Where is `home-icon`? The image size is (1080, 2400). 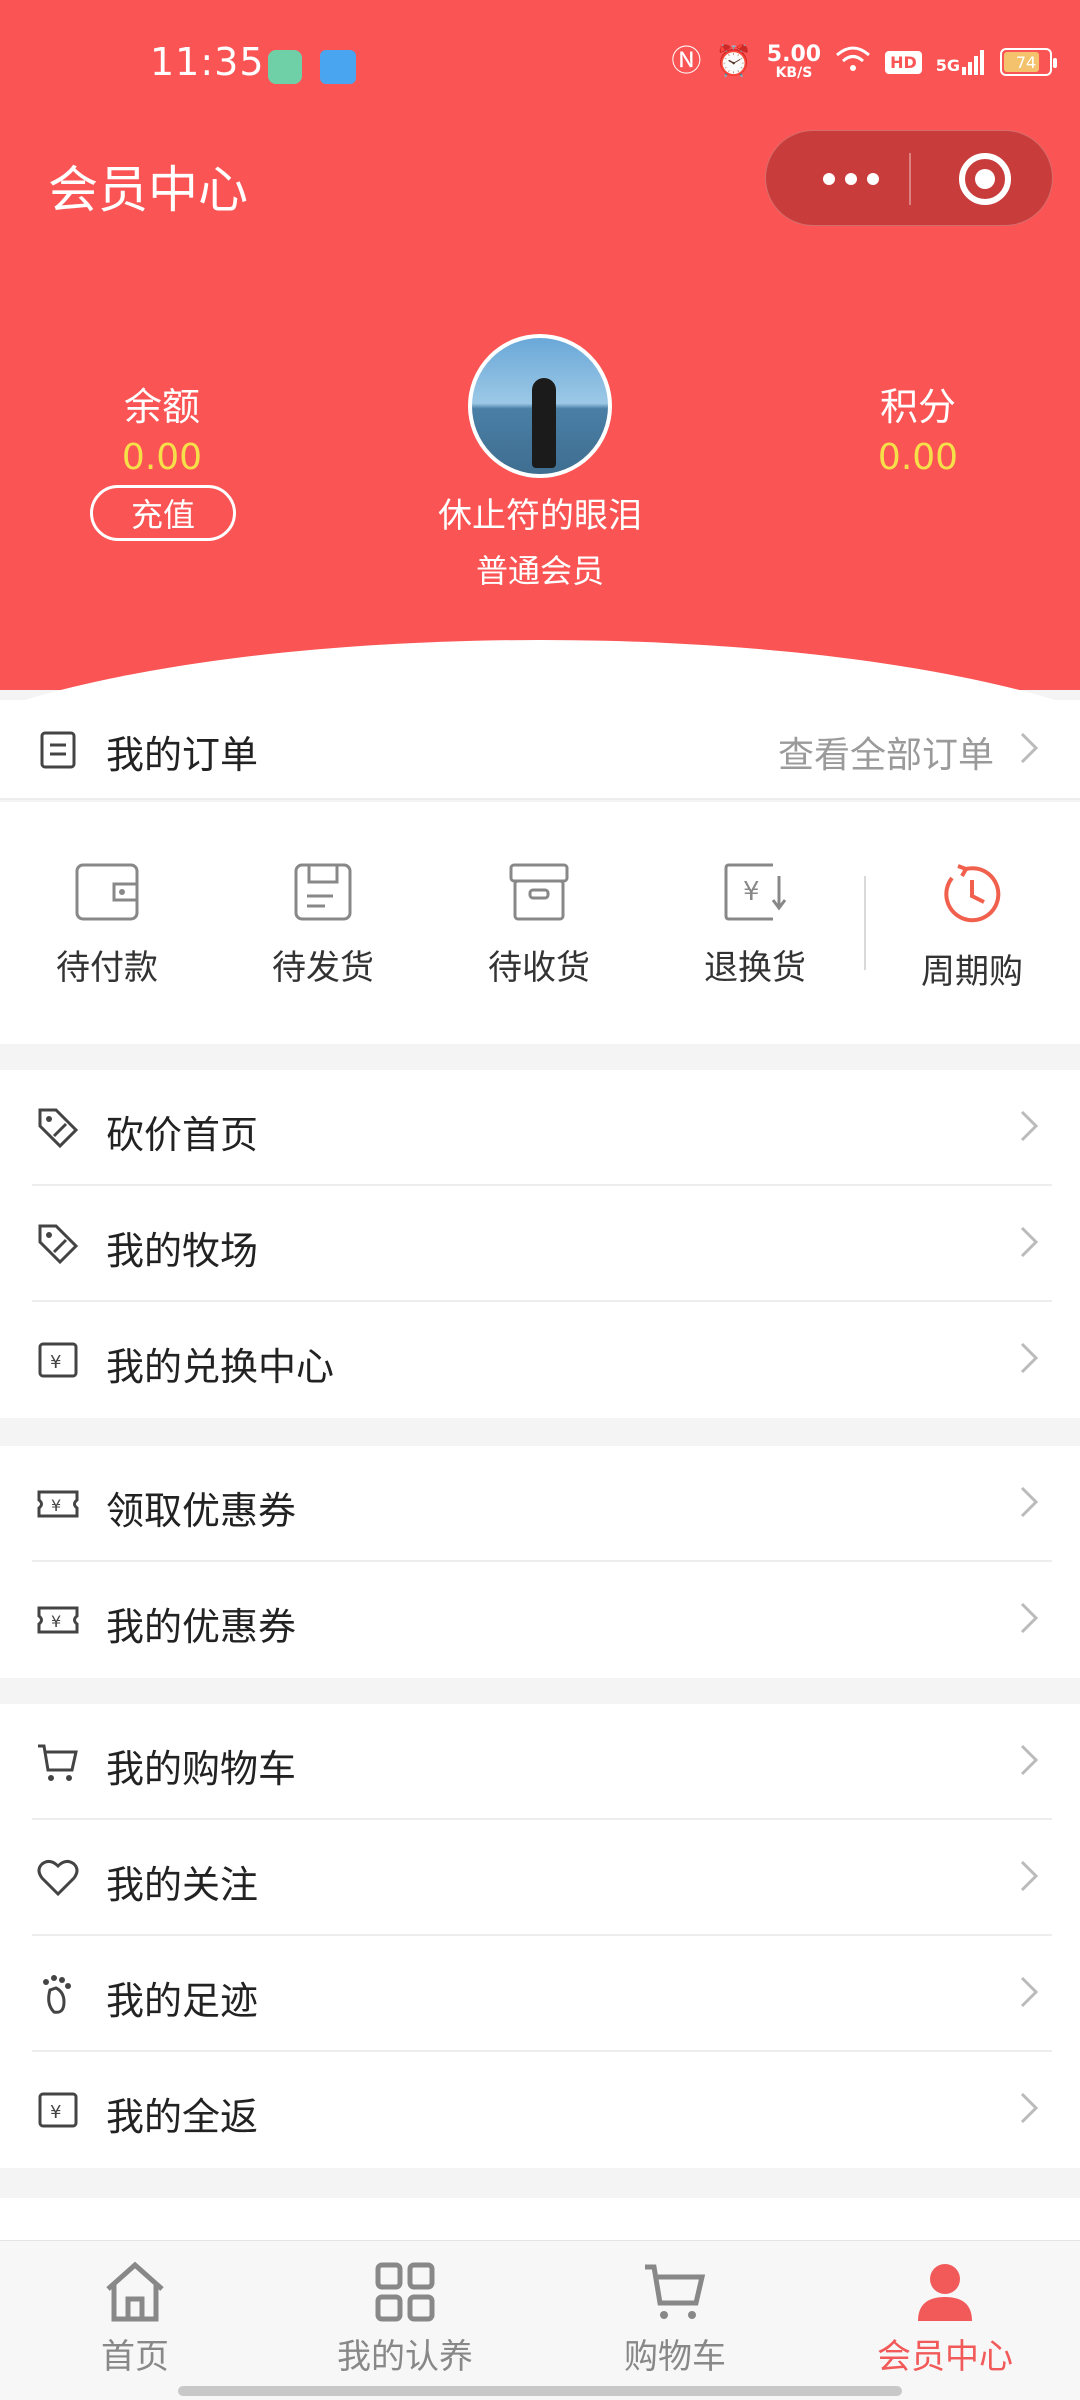 home-icon is located at coordinates (135, 2291).